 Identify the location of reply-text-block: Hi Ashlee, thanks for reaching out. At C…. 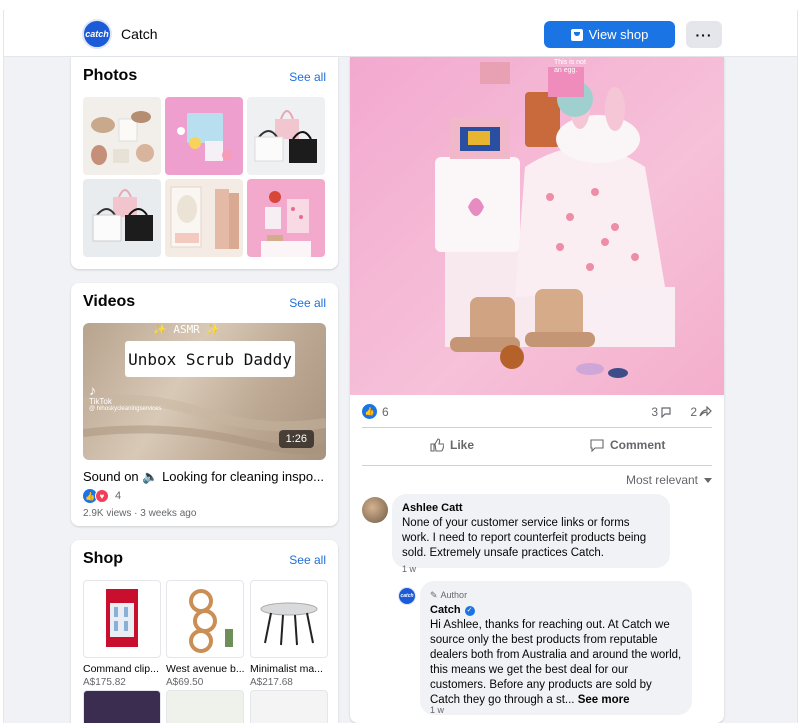
(556, 663).